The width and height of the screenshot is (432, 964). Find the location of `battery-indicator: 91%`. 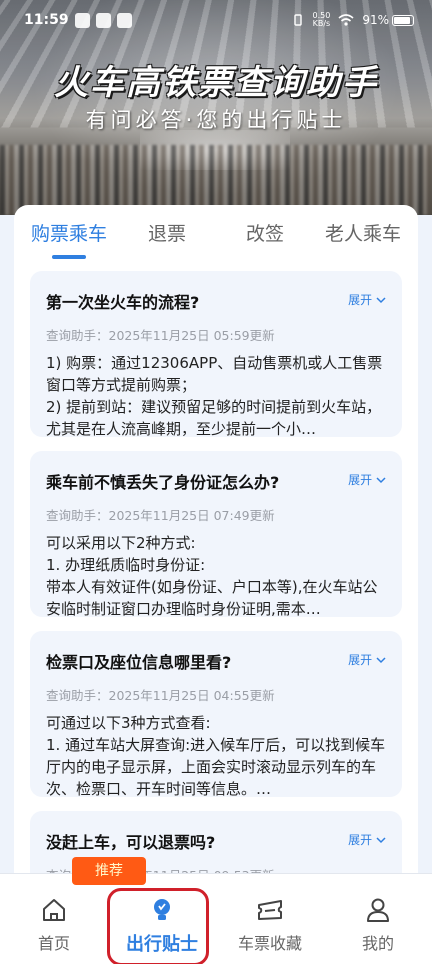

battery-indicator: 91% is located at coordinates (388, 20).